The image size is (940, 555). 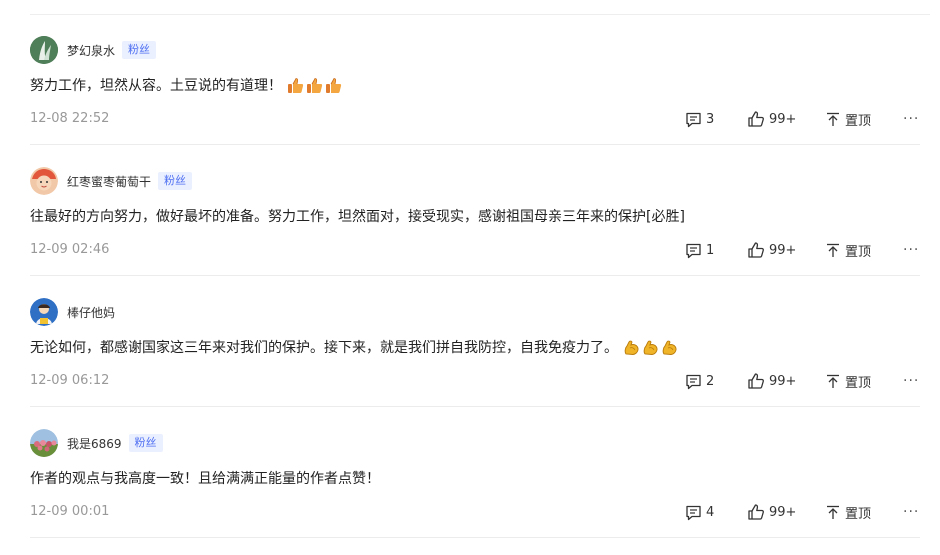 I want to click on reply-count: 1, so click(x=710, y=250).